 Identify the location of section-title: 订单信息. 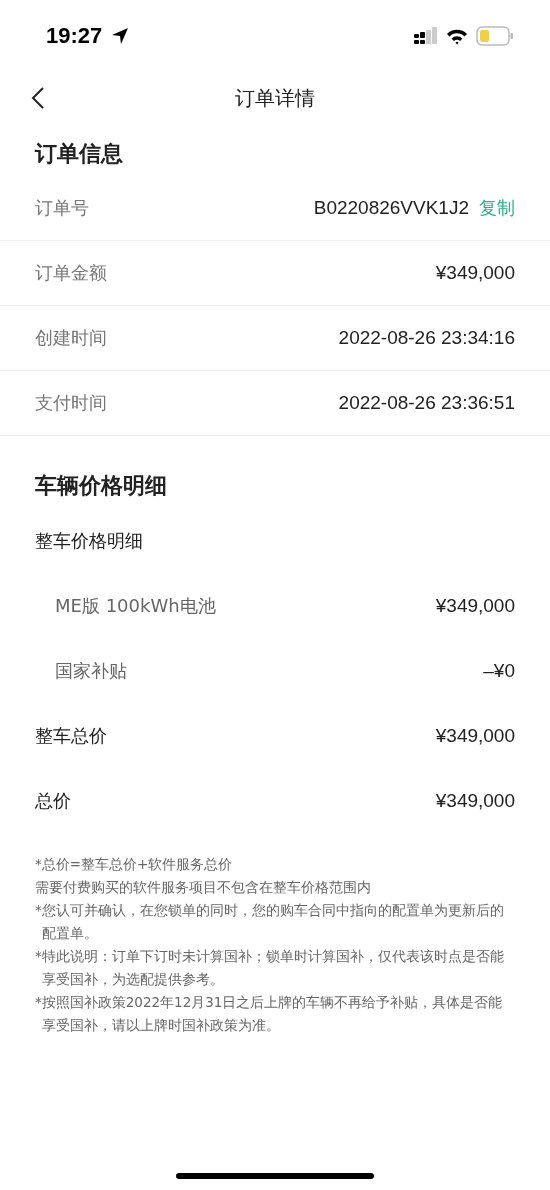
(78, 154).